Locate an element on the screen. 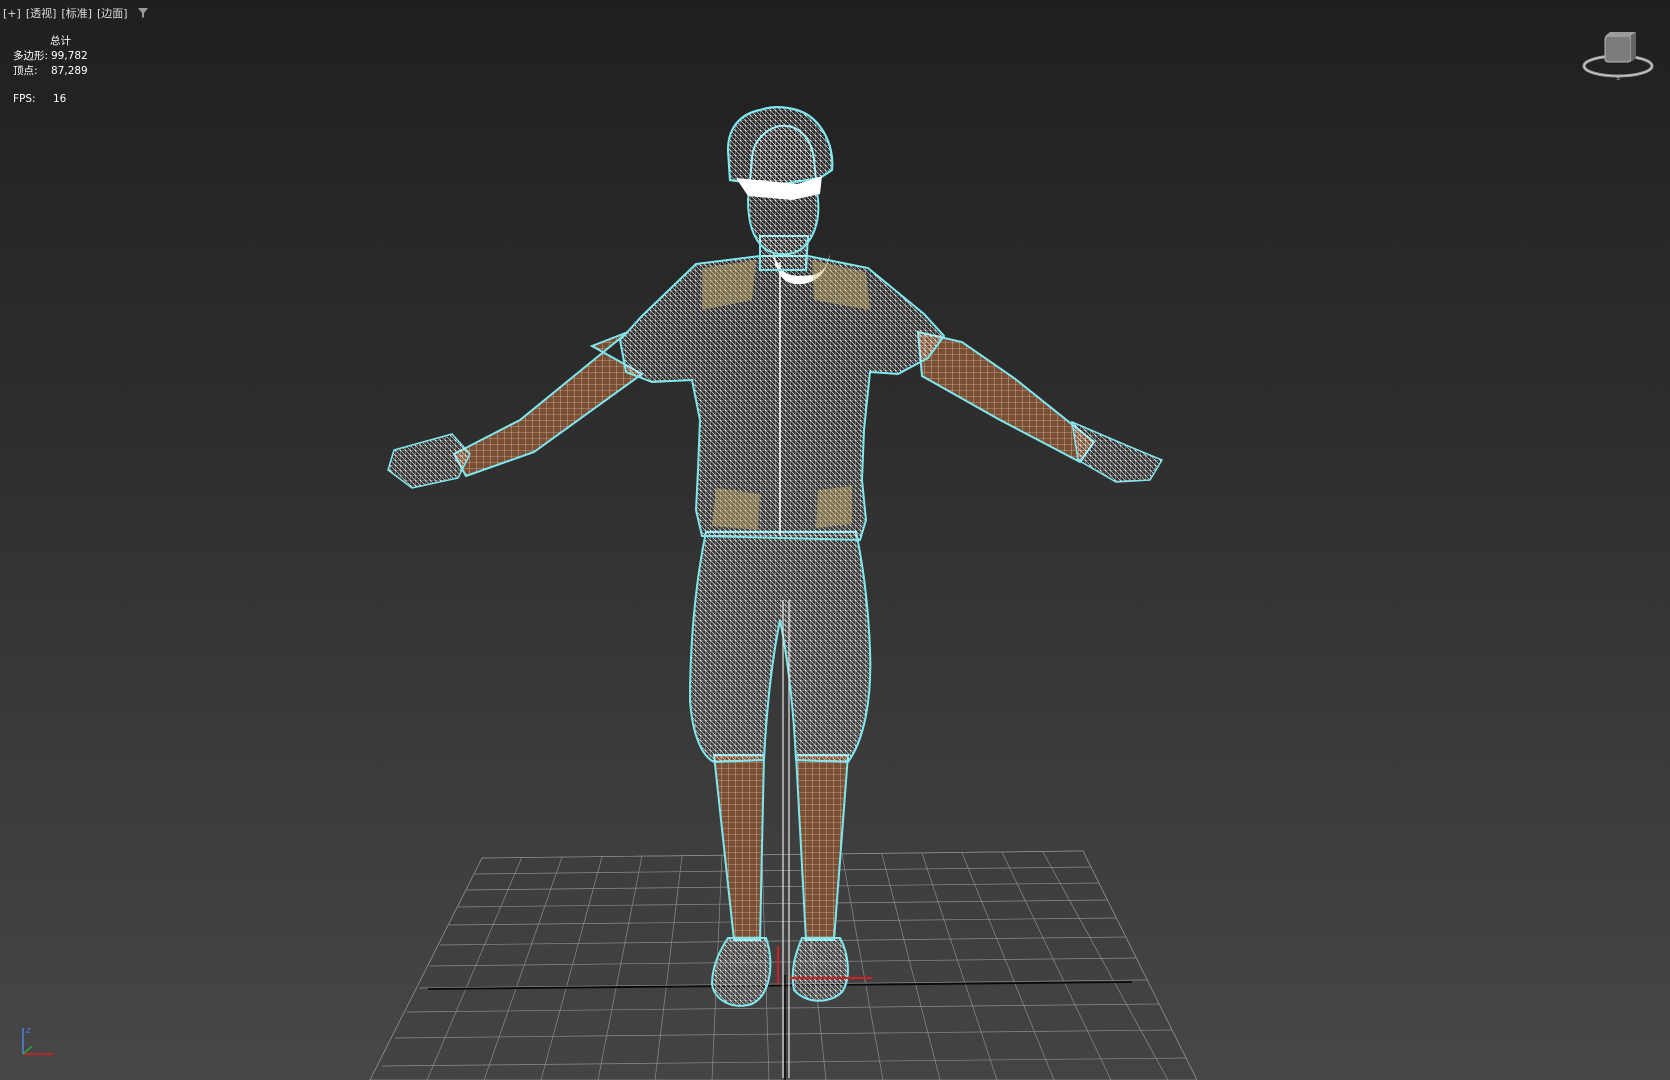 The width and height of the screenshot is (1670, 1080). model-right-arm is located at coordinates (1006, 397).